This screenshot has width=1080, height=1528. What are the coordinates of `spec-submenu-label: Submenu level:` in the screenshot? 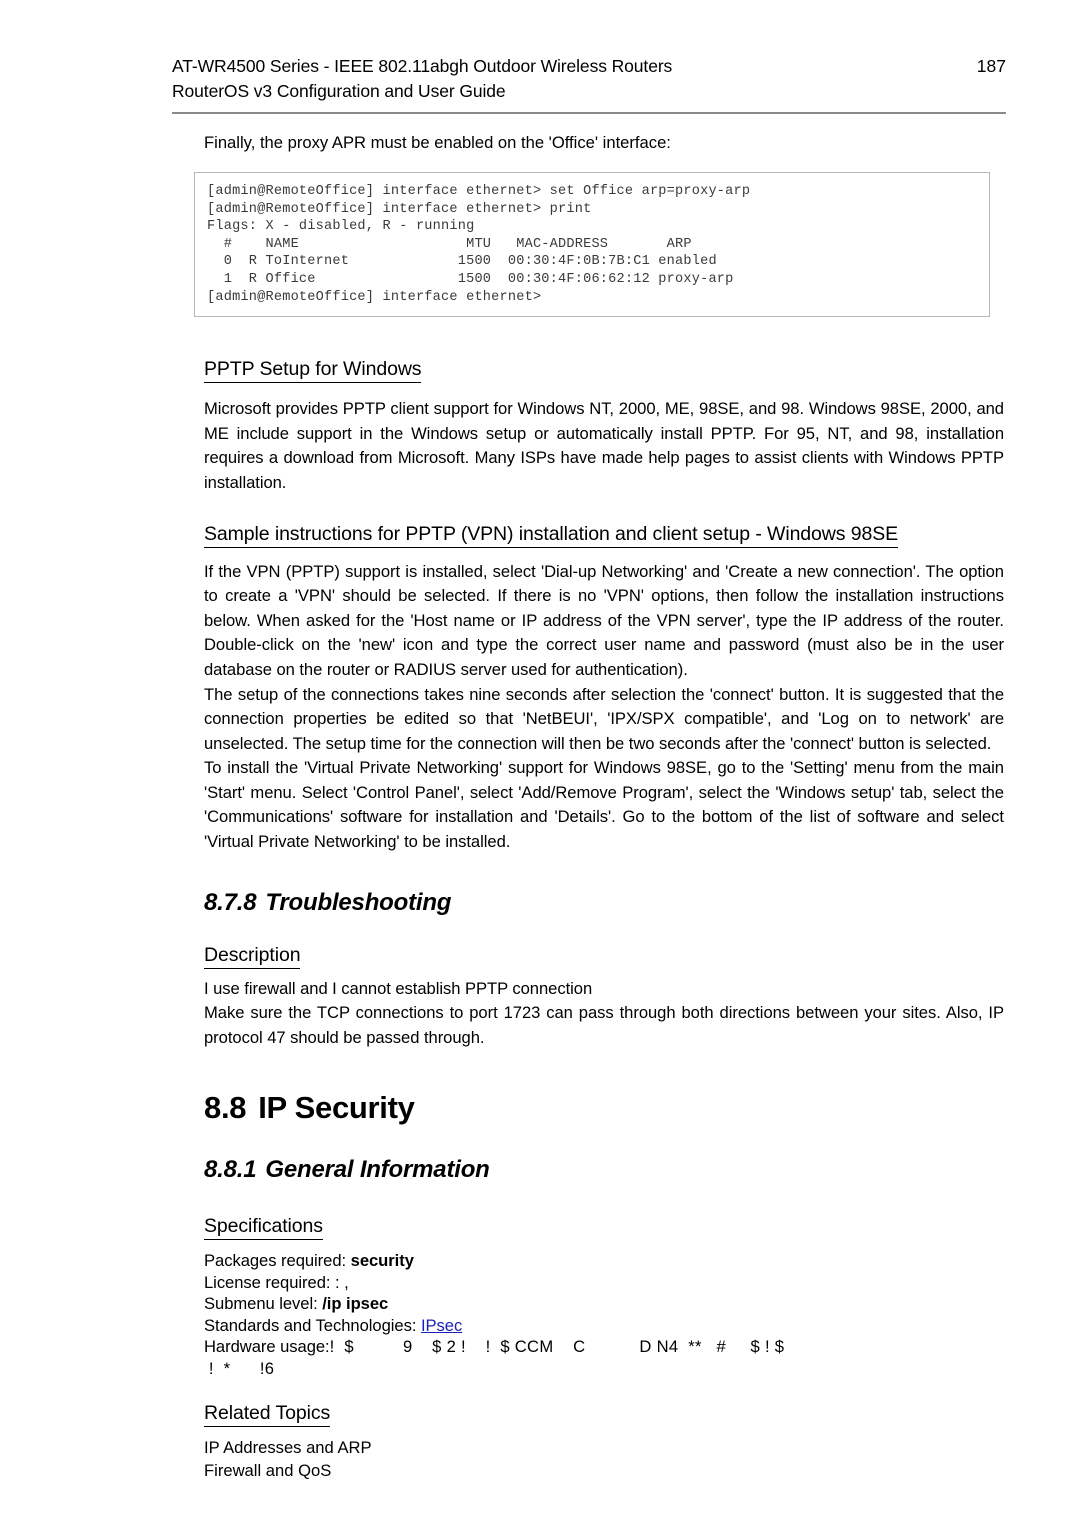 It's located at (261, 1304).